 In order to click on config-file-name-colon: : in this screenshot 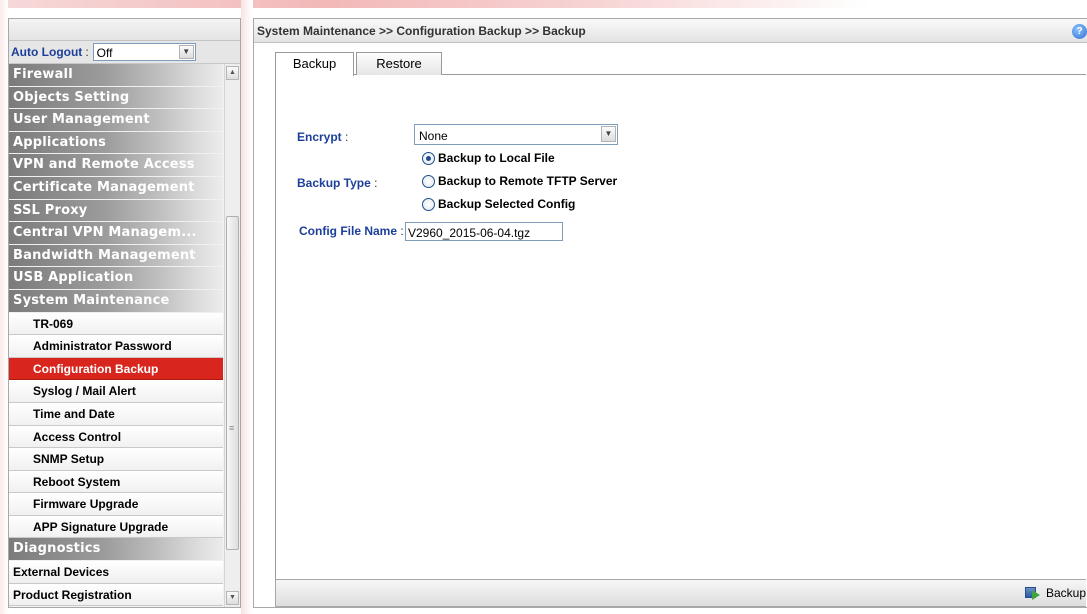, I will do `click(402, 231)`.